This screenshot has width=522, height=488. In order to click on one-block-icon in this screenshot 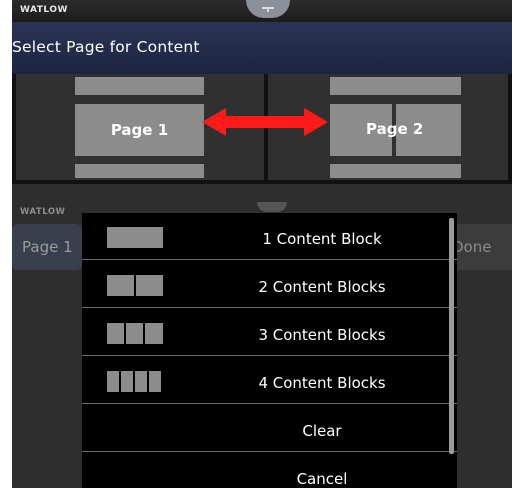, I will do `click(135, 237)`.